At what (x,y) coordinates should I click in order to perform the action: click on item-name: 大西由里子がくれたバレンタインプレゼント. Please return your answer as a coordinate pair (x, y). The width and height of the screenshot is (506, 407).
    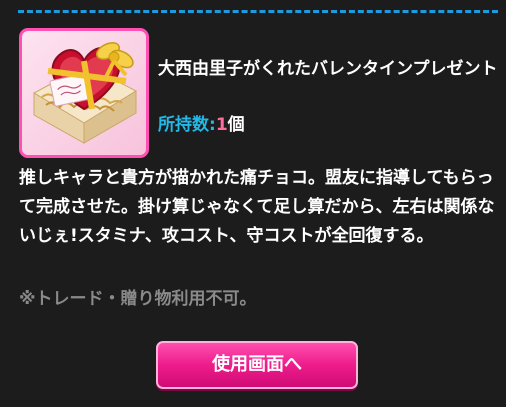
    Looking at the image, I should click on (328, 69).